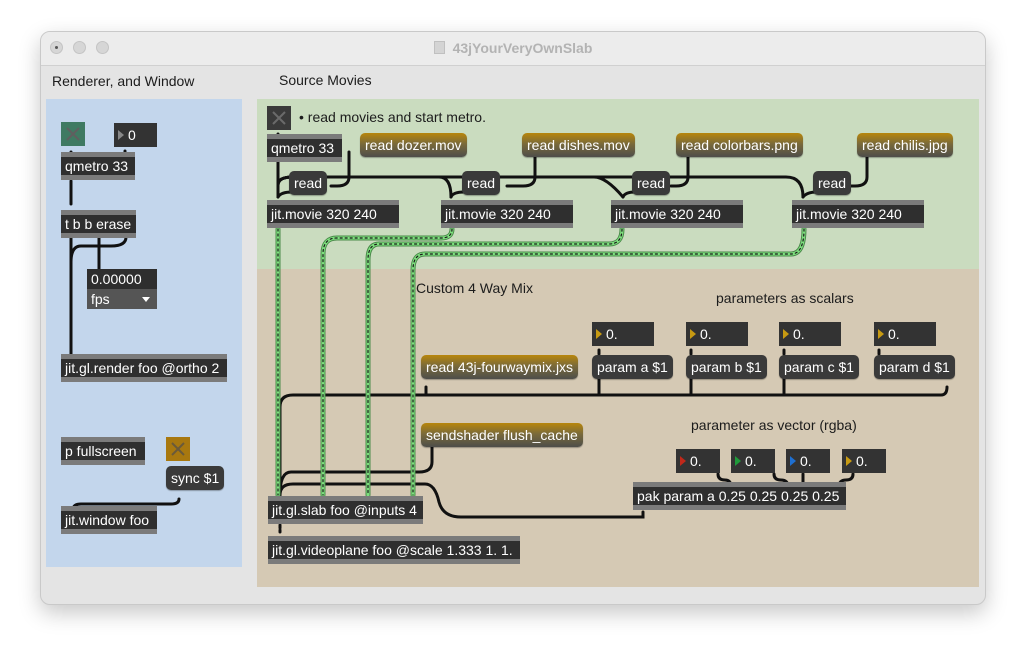 The height and width of the screenshot is (653, 1024). I want to click on fps-menu: fps, so click(122, 299).